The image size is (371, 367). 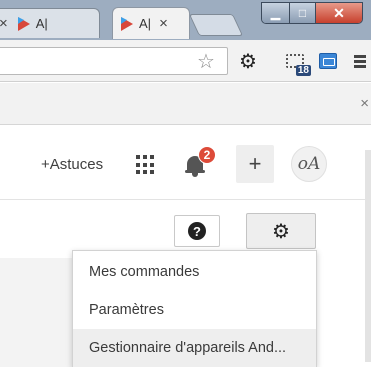 I want to click on new-tab-button, so click(x=216, y=25).